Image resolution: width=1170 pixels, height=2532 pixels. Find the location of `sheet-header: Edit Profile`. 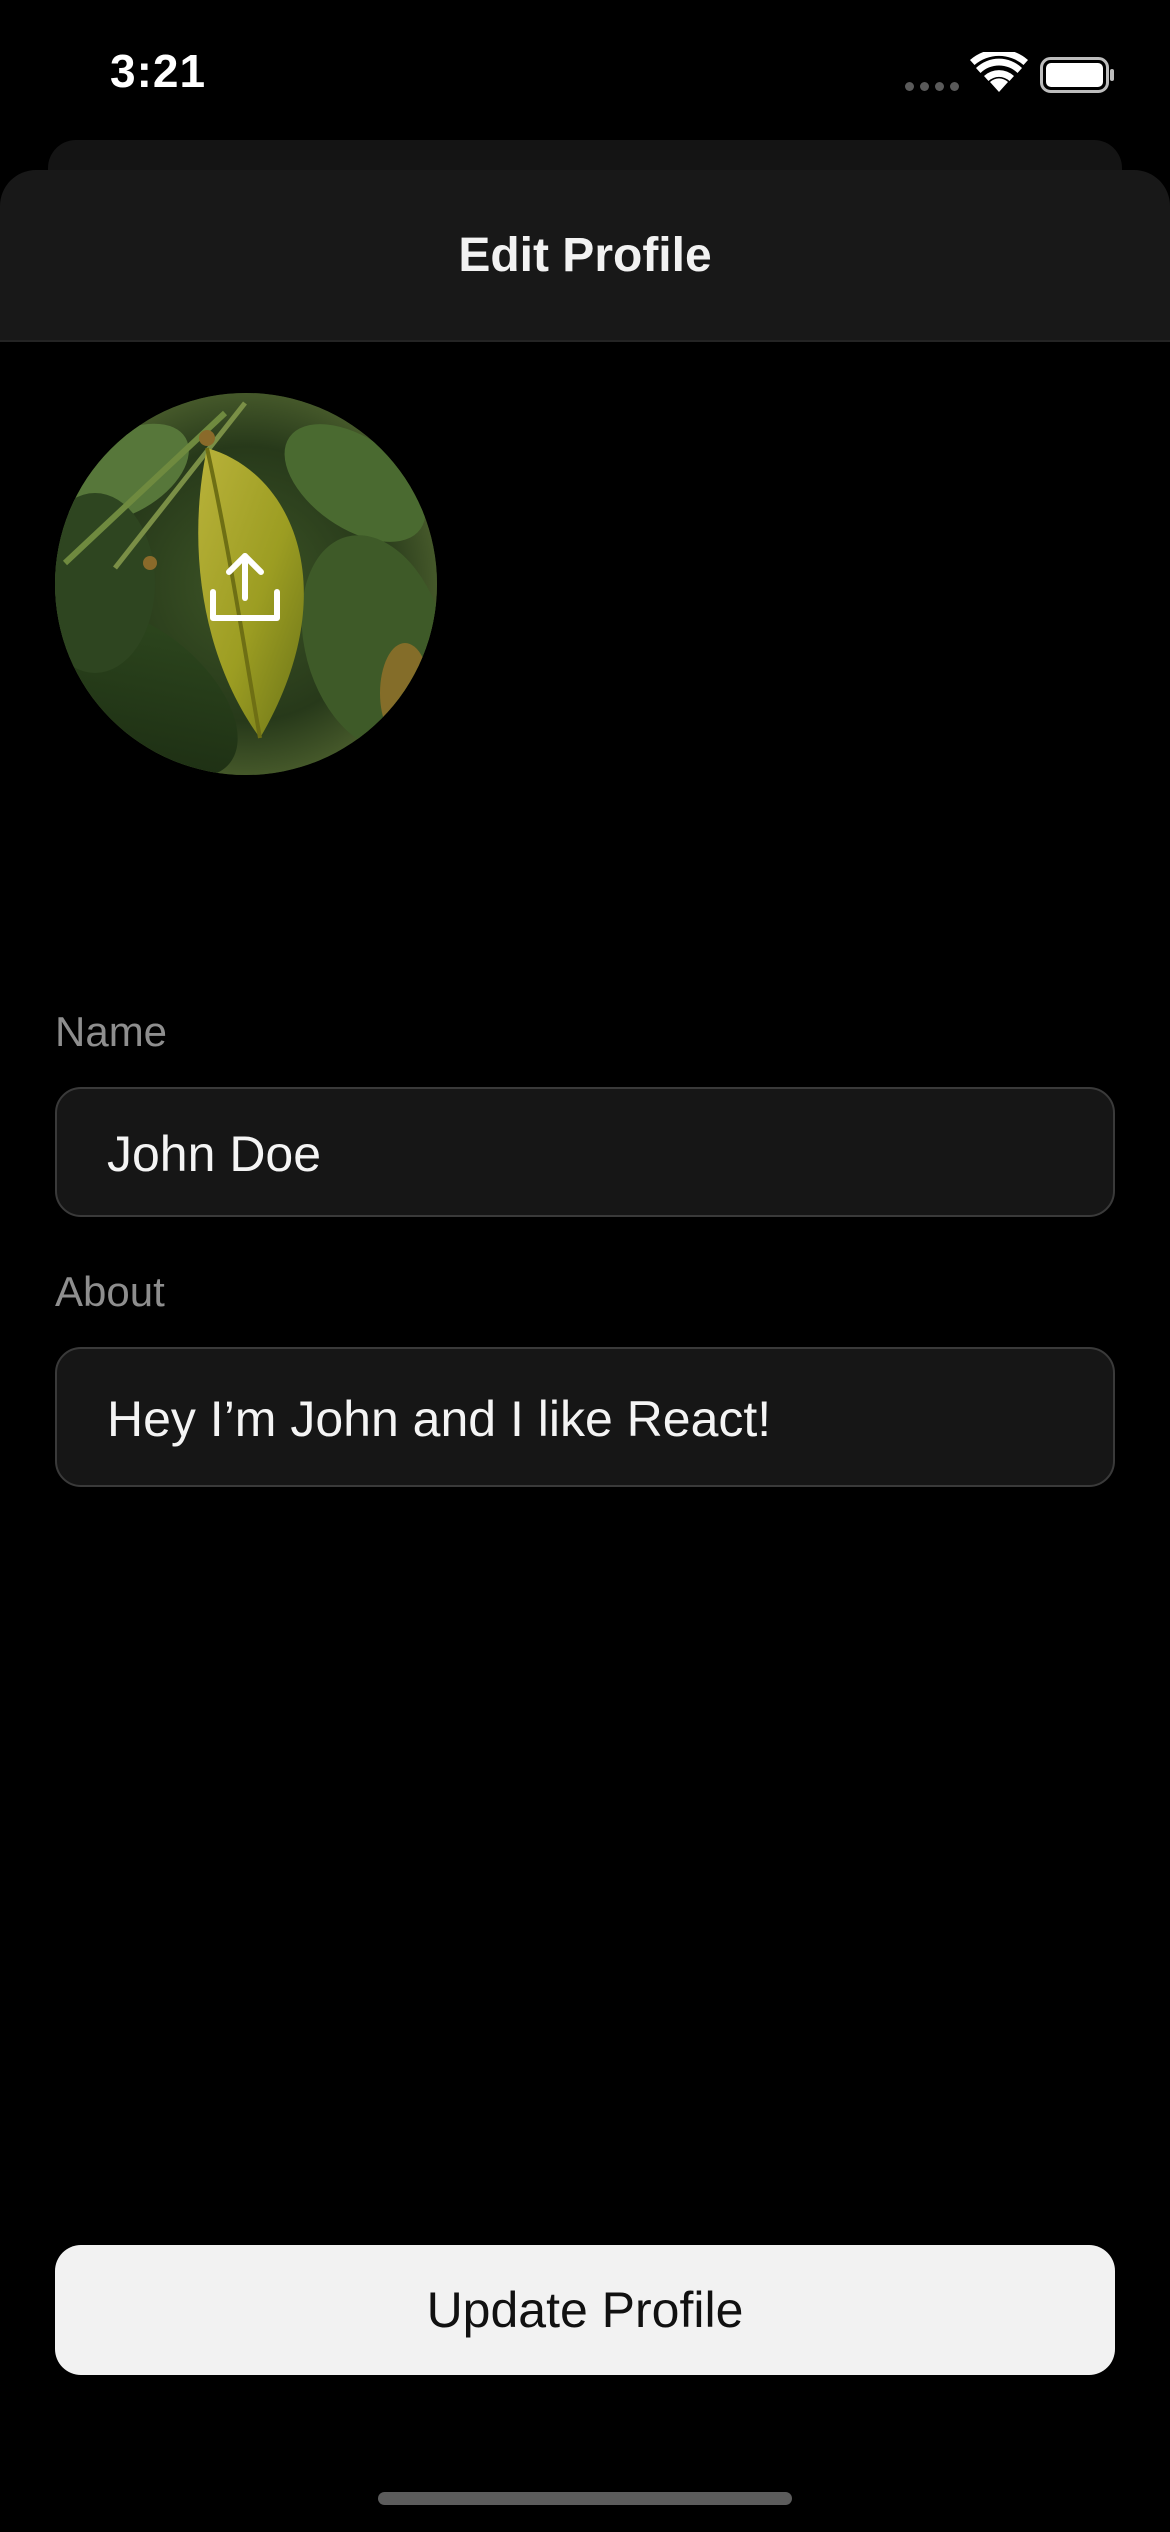

sheet-header: Edit Profile is located at coordinates (585, 256).